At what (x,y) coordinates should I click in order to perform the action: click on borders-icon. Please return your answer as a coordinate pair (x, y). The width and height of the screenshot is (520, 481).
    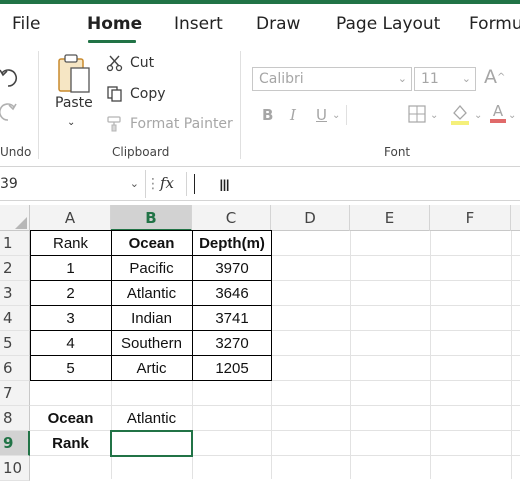
    Looking at the image, I should click on (417, 114).